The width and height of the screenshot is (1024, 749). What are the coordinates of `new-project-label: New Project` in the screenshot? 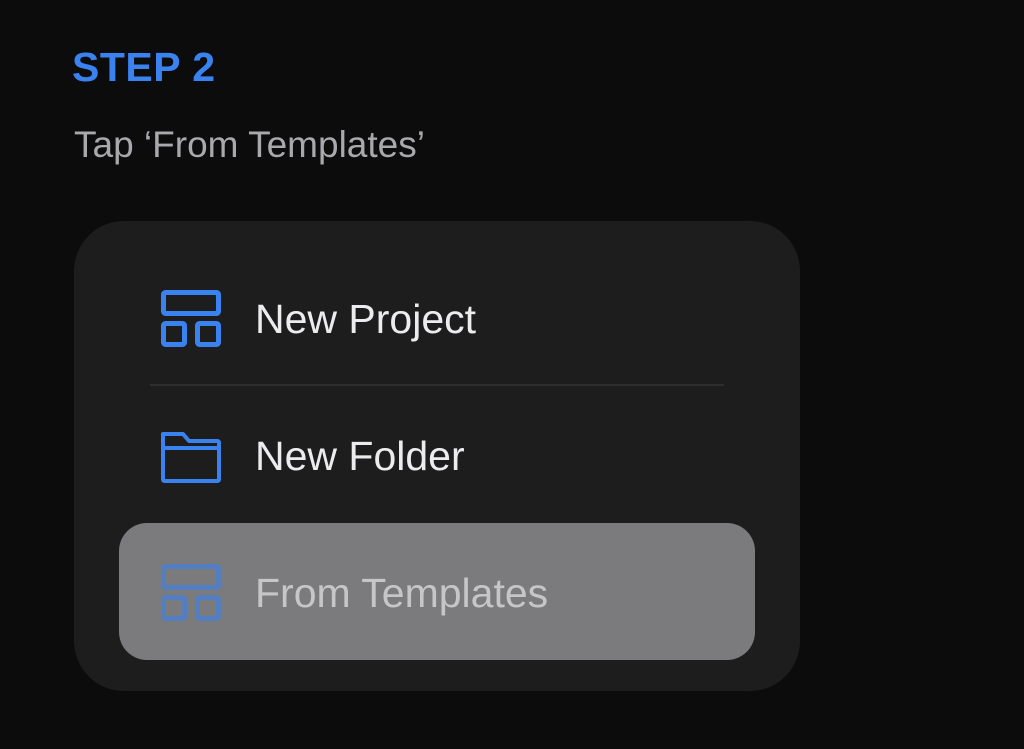 It's located at (366, 319).